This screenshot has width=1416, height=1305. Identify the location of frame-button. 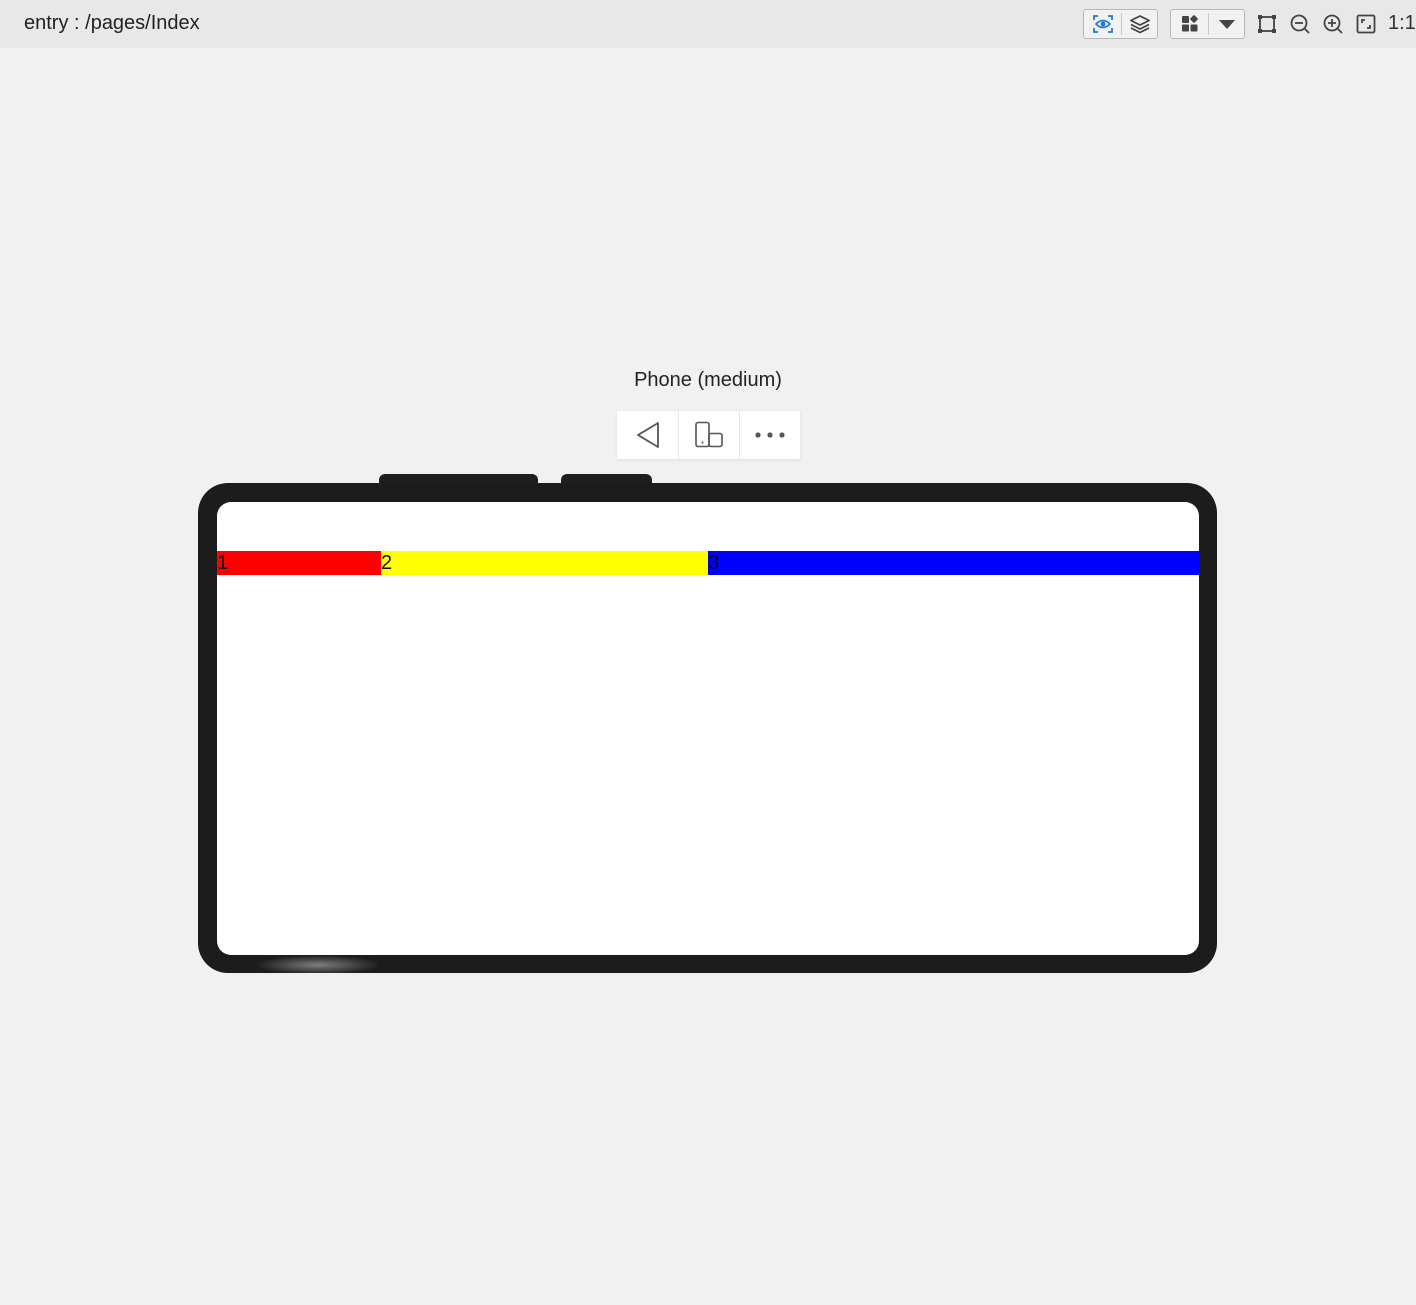
(1267, 24).